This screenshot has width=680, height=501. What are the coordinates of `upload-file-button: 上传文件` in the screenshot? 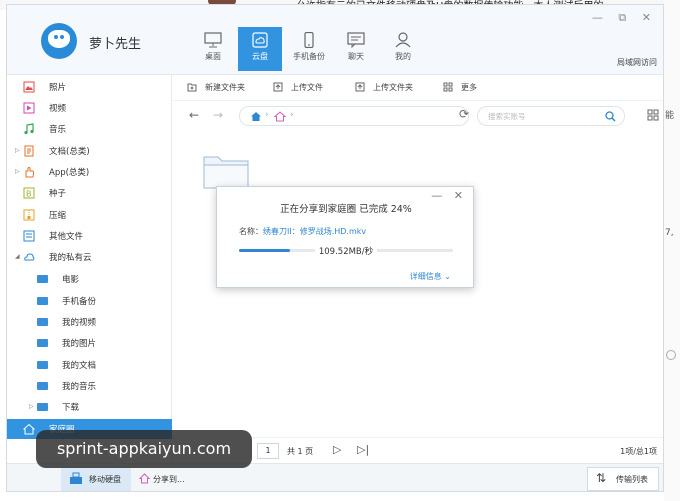 It's located at (298, 87).